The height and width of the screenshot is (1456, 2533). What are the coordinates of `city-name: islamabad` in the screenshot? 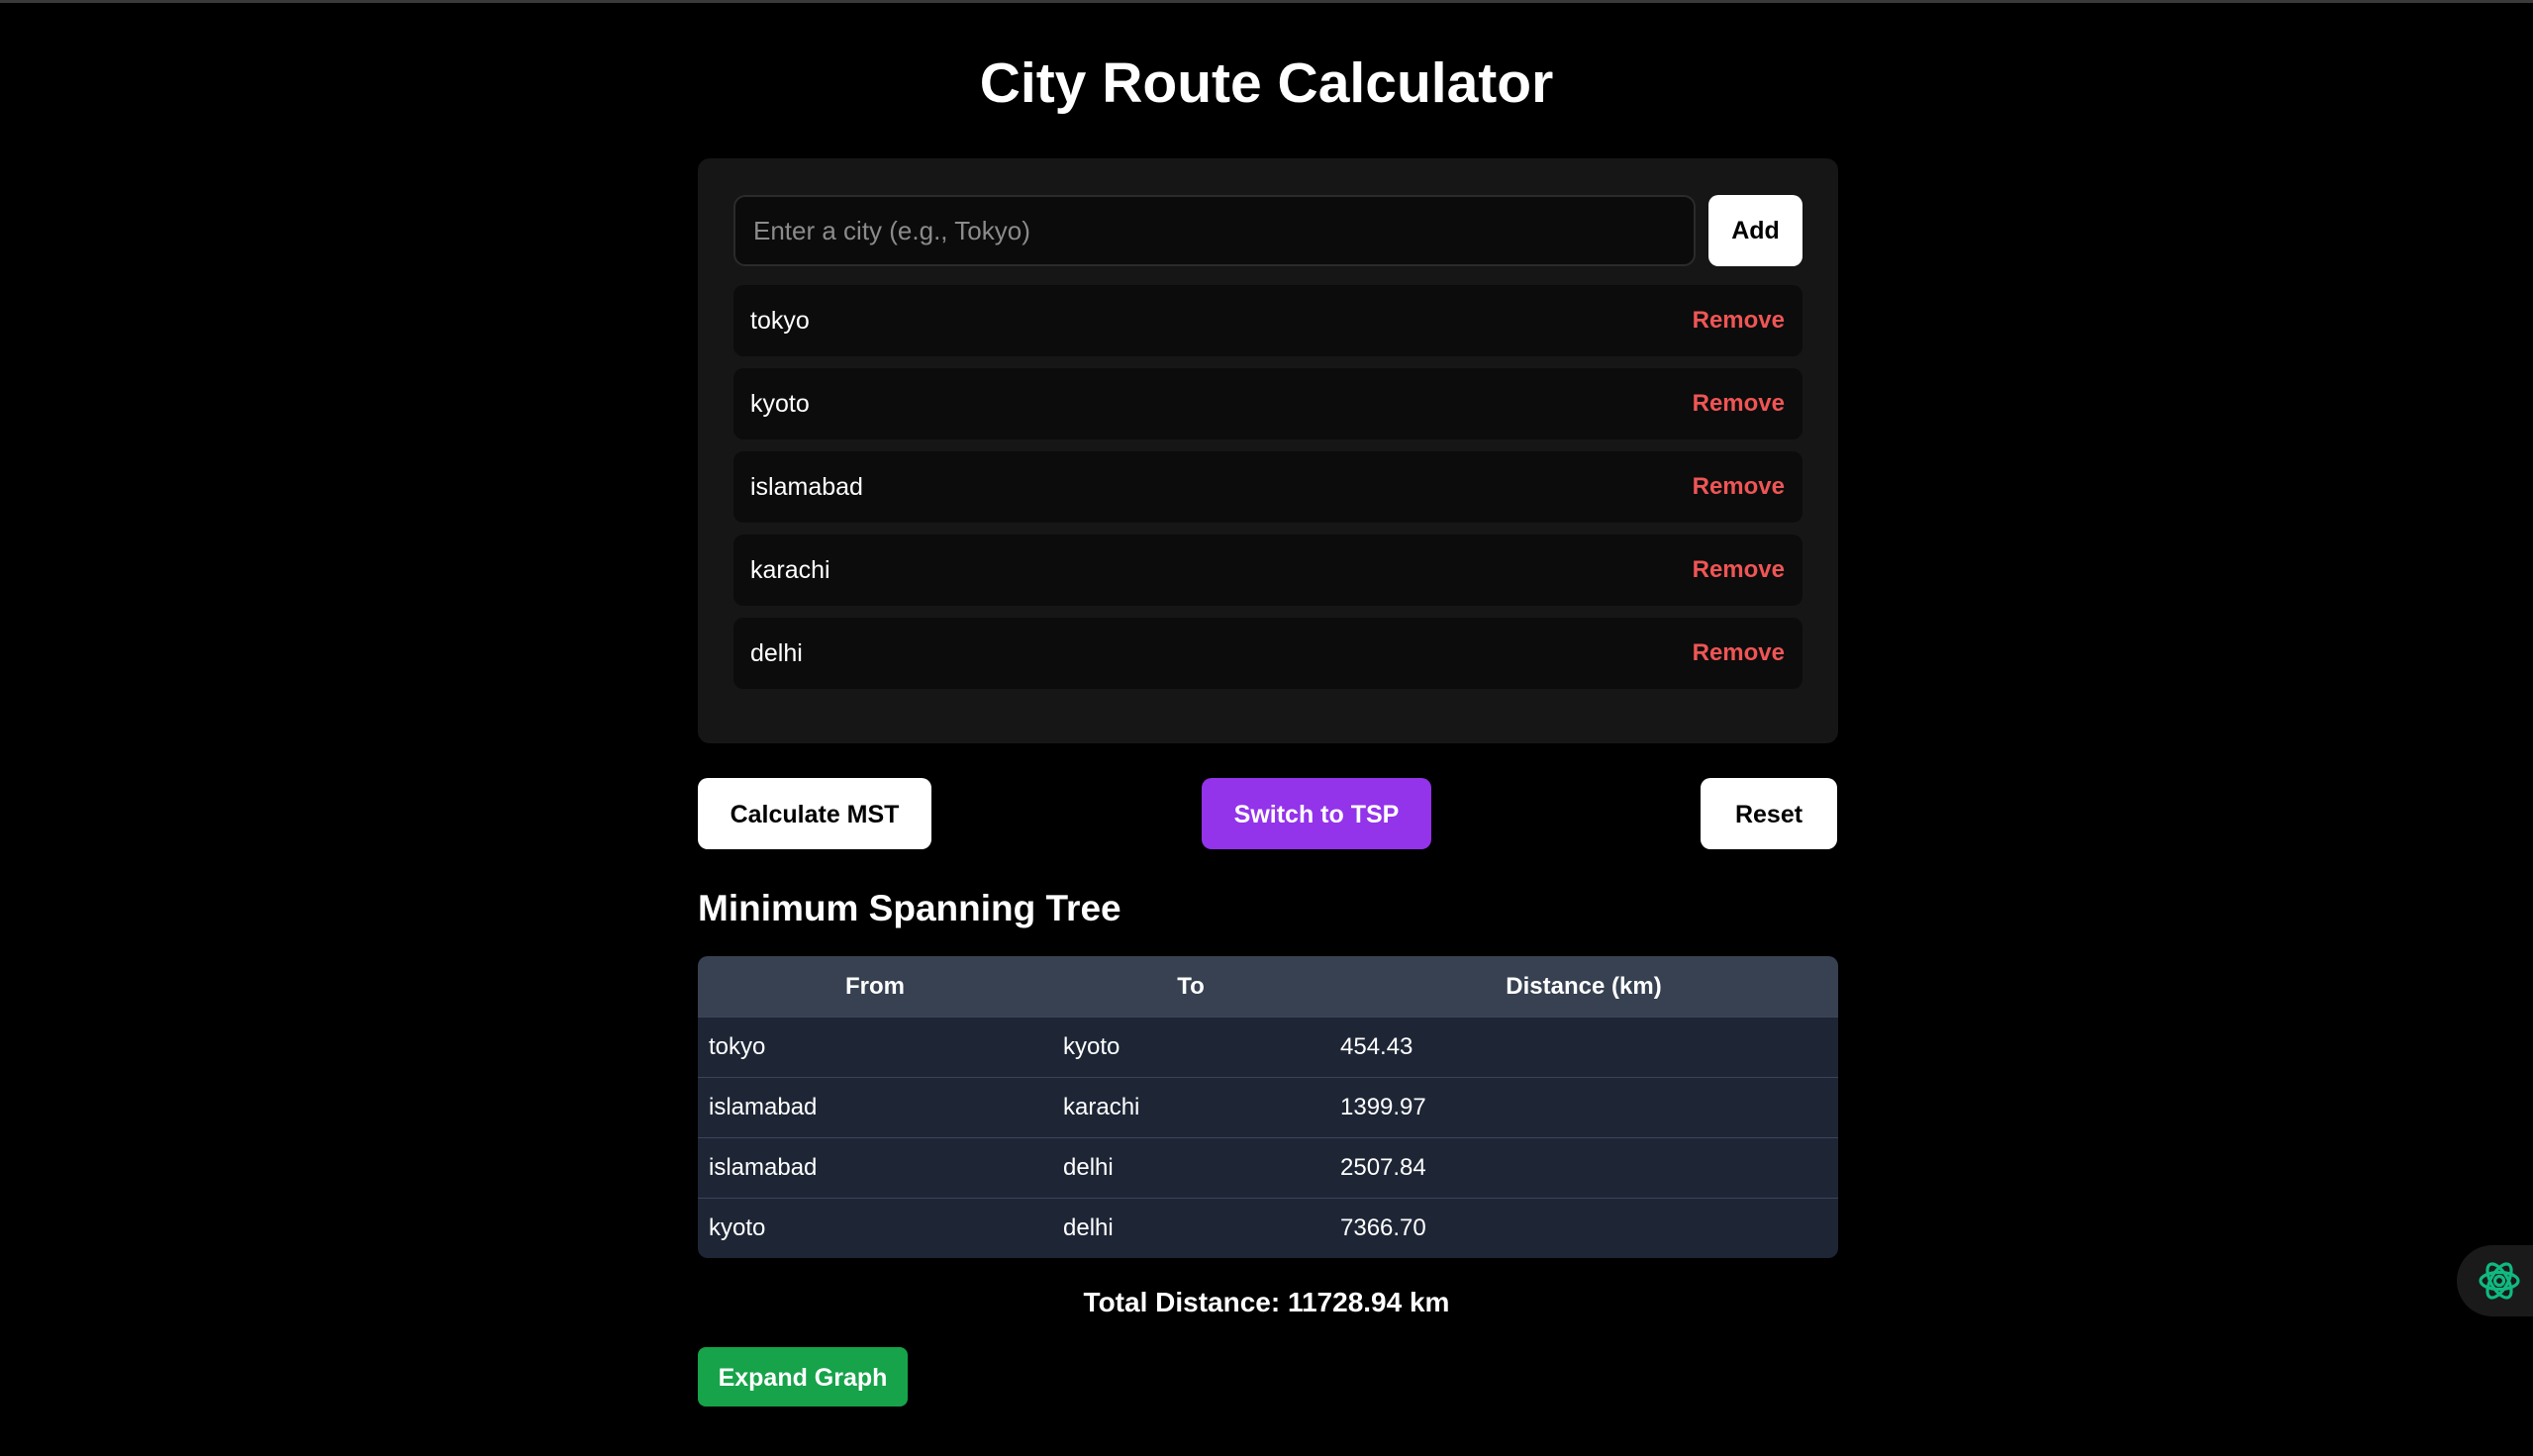 It's located at (806, 487).